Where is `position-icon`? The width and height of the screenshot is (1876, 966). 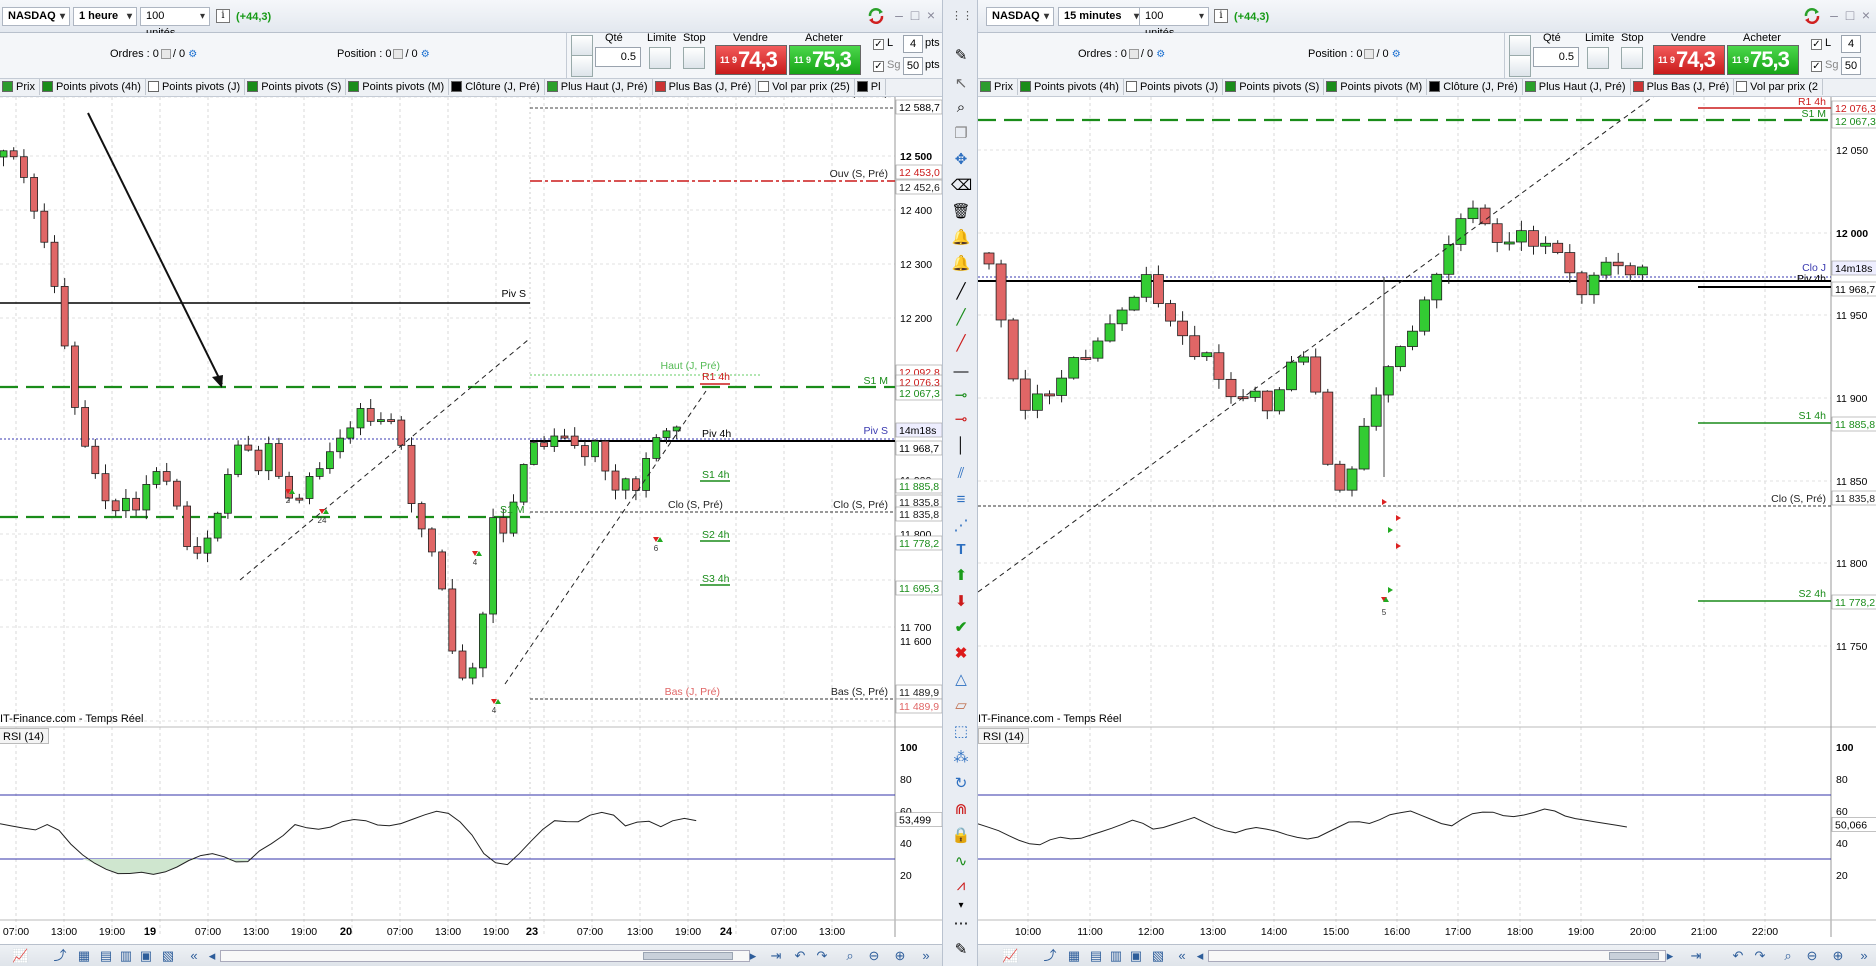 position-icon is located at coordinates (398, 54).